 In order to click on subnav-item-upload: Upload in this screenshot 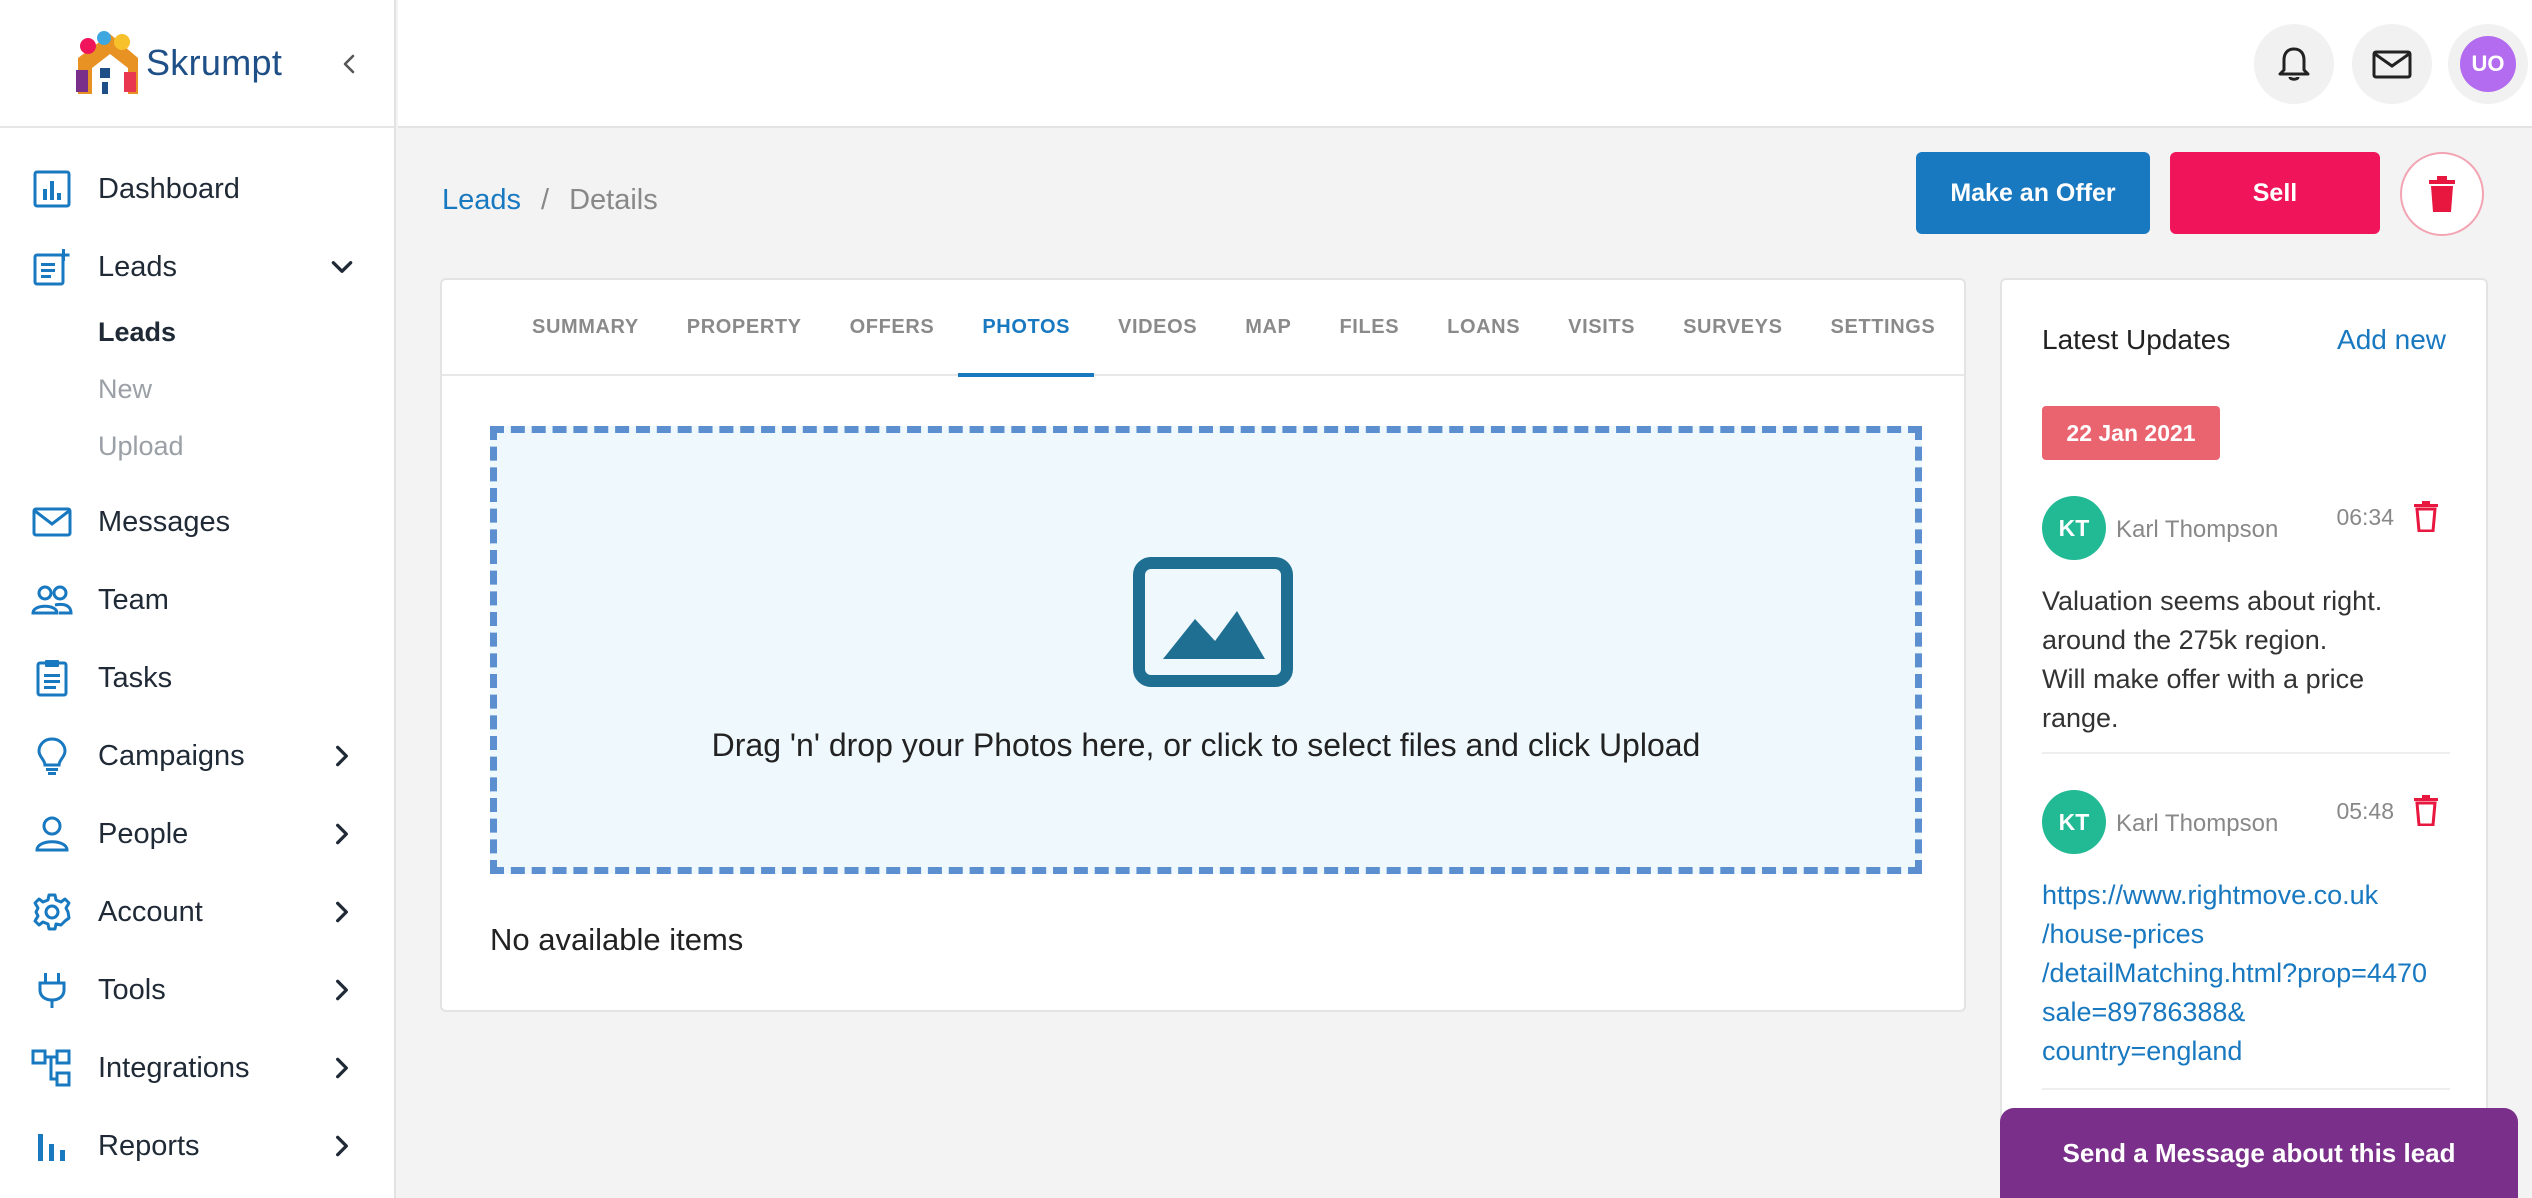, I will do `click(246, 446)`.